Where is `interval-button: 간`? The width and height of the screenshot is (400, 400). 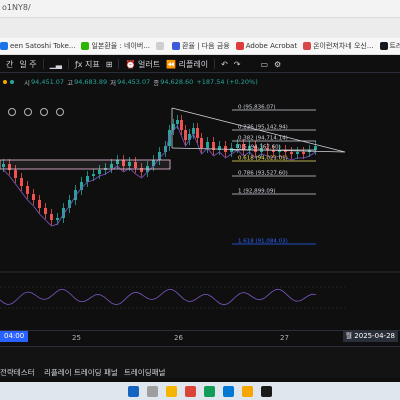
interval-button: 간 is located at coordinates (9, 64).